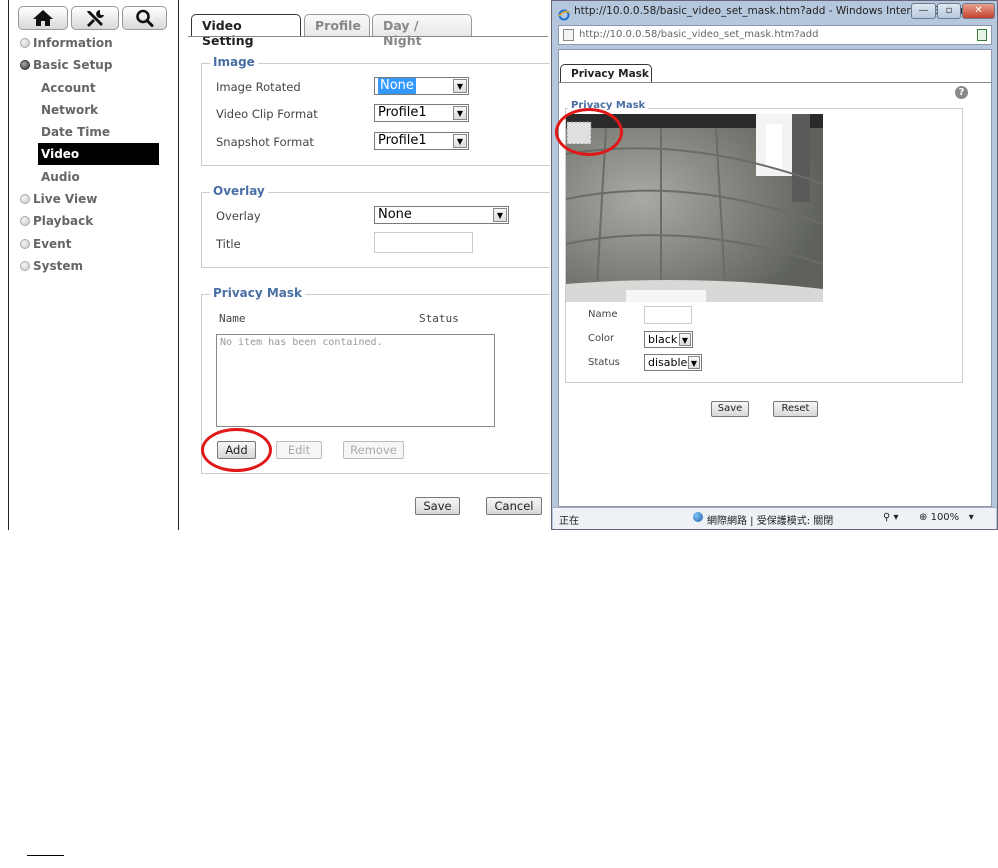 This screenshot has width=998, height=868. Describe the element at coordinates (437, 506) in the screenshot. I see `save-button: Save` at that location.